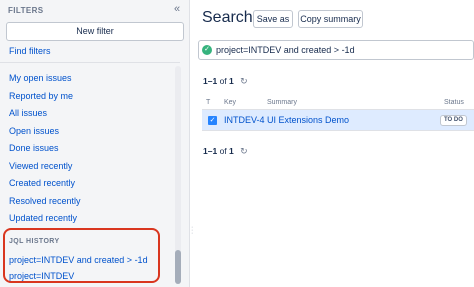  What do you see at coordinates (282, 102) in the screenshot?
I see `column-header-summary: Summary` at bounding box center [282, 102].